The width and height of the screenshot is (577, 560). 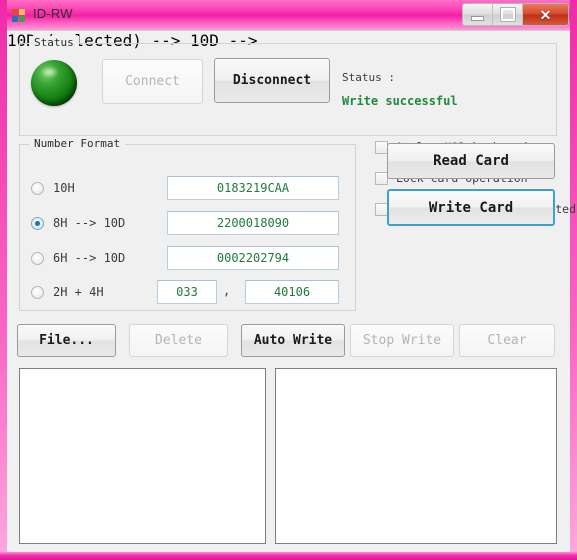 What do you see at coordinates (178, 340) in the screenshot?
I see `delete-button: Delete` at bounding box center [178, 340].